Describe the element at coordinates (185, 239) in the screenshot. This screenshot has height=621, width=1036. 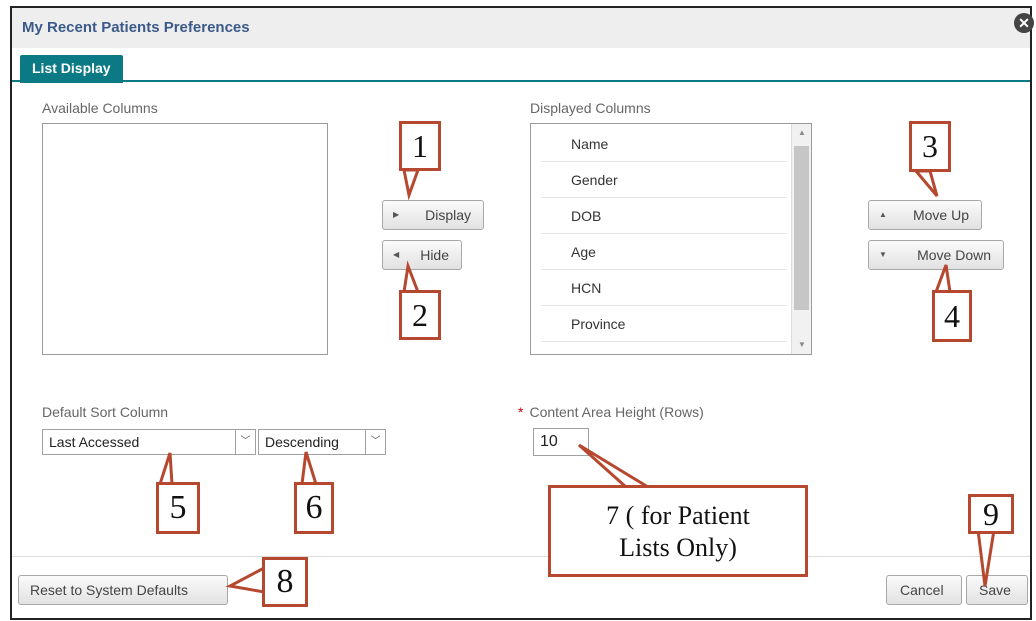
I see `available-columns-list` at that location.